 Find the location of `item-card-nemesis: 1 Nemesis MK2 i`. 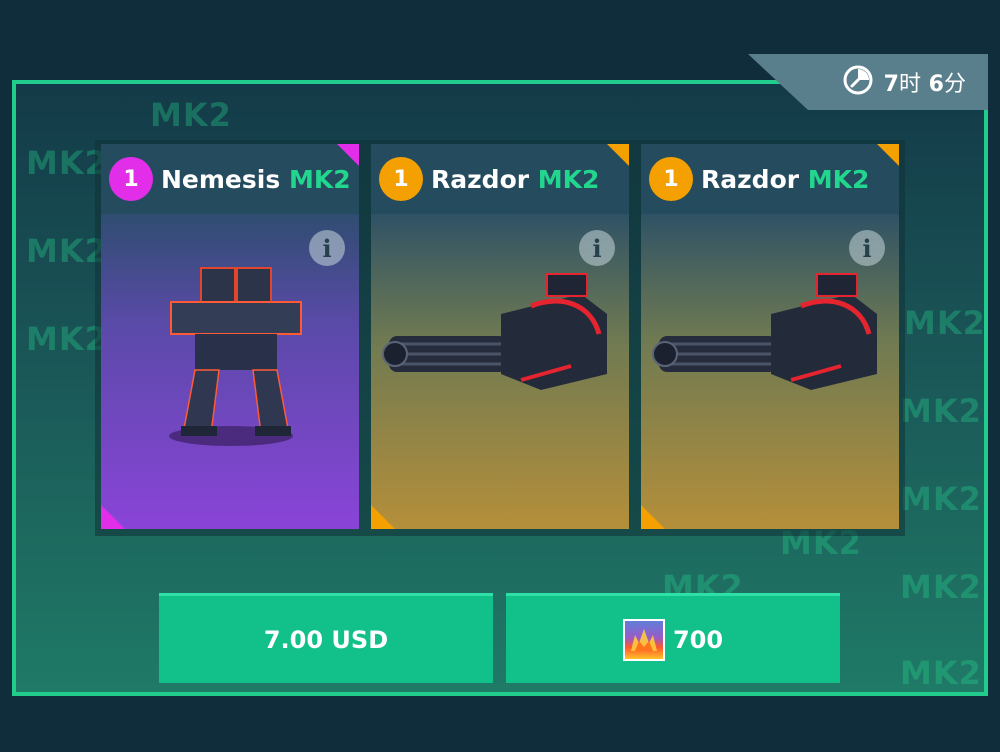

item-card-nemesis: 1 Nemesis MK2 i is located at coordinates (230, 336).